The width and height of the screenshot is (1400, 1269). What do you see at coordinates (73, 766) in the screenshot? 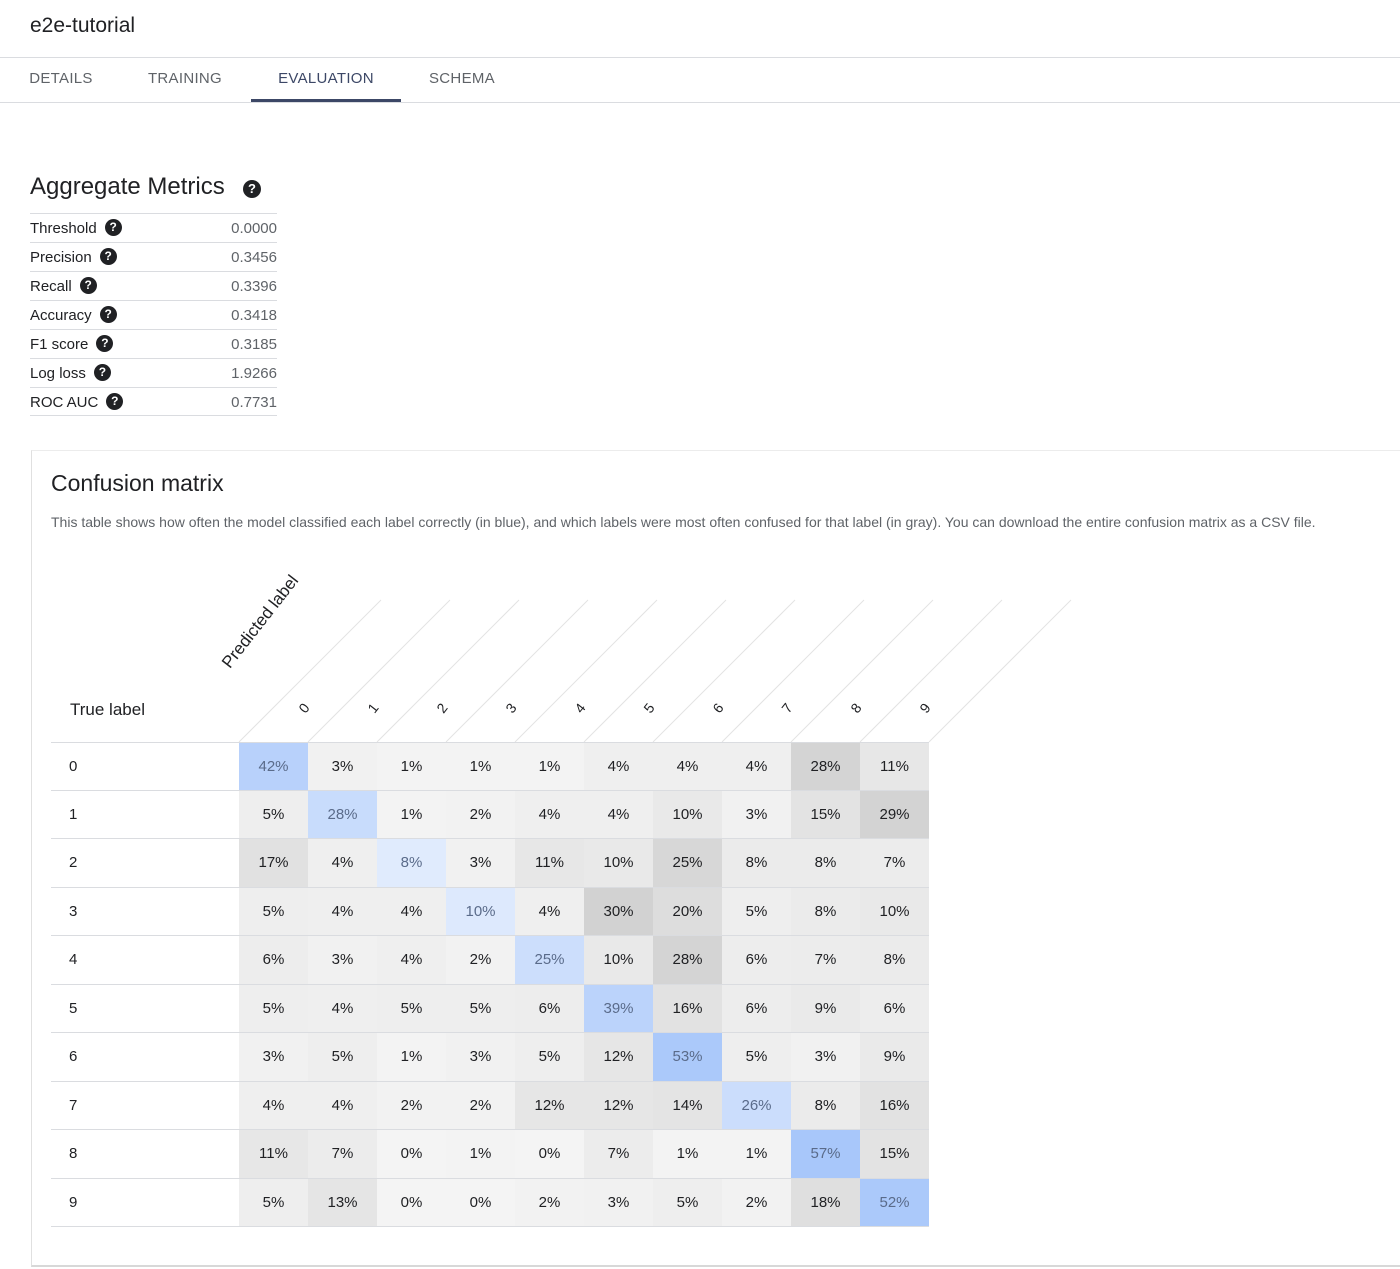
I see `row-label: 0` at bounding box center [73, 766].